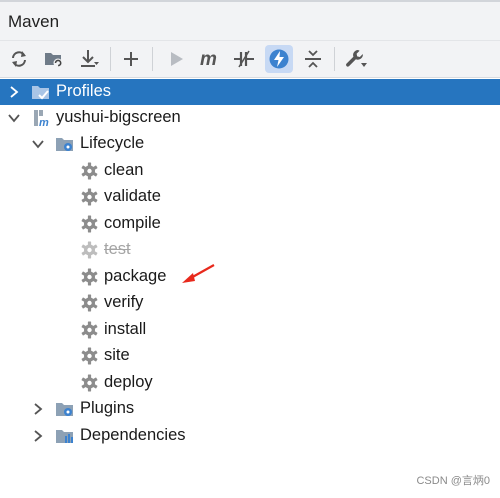 This screenshot has height=498, width=500. I want to click on skip-tests-toggle, so click(279, 59).